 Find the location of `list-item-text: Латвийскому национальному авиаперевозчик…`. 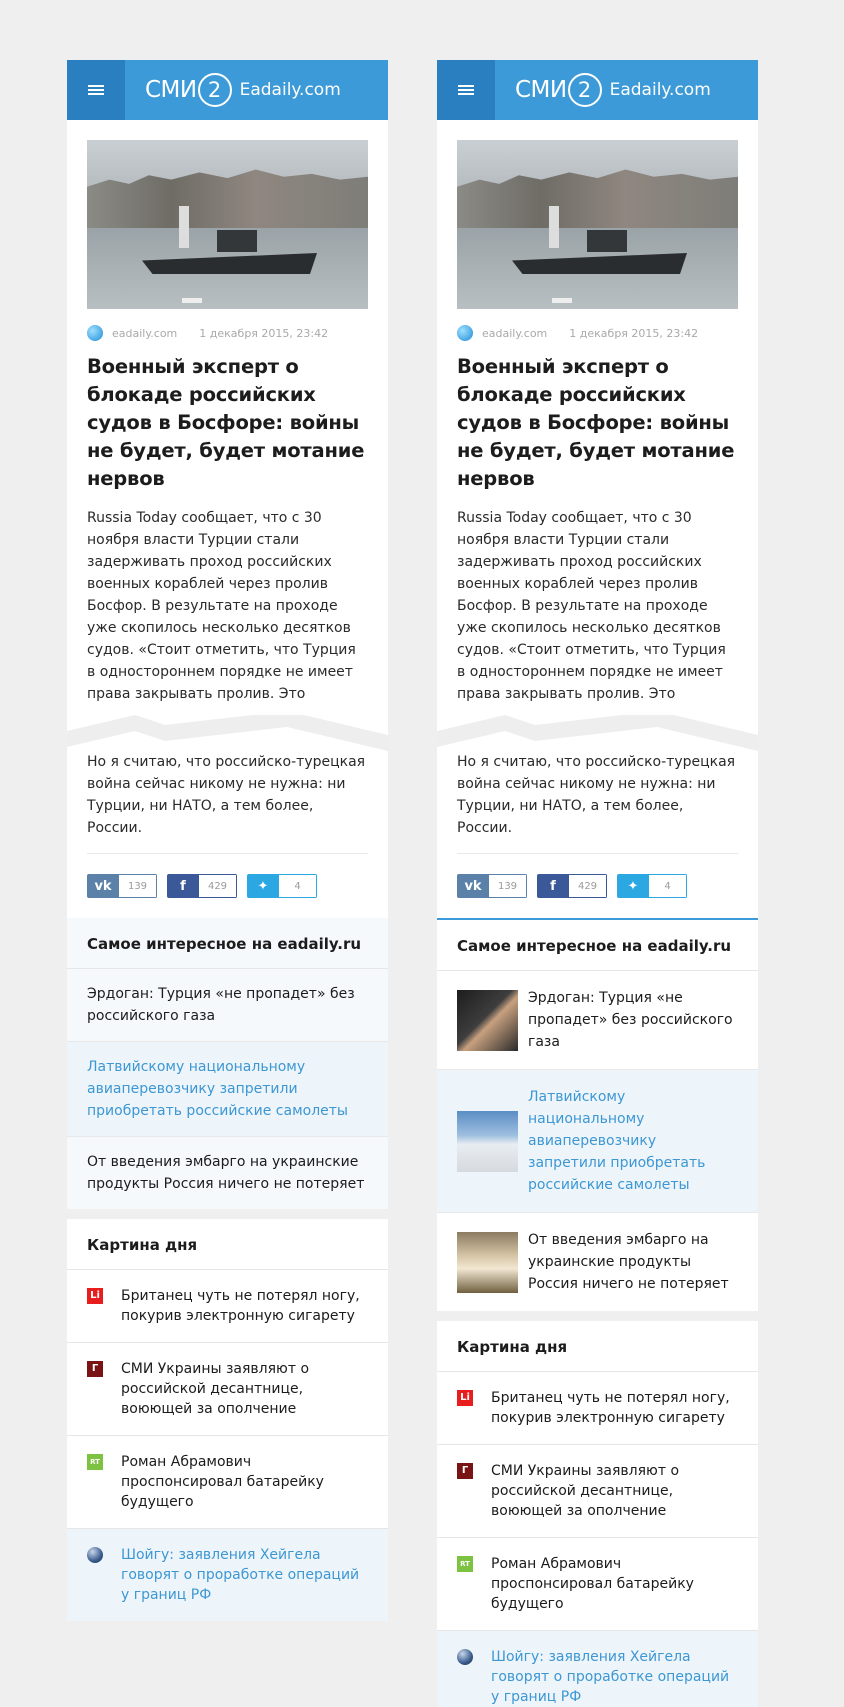

list-item-text: Латвийскому национальному авиаперевозчик… is located at coordinates (617, 1141).